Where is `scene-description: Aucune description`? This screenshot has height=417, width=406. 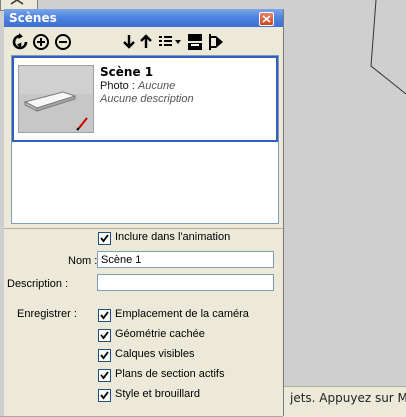
scene-description: Aucune description is located at coordinates (147, 99).